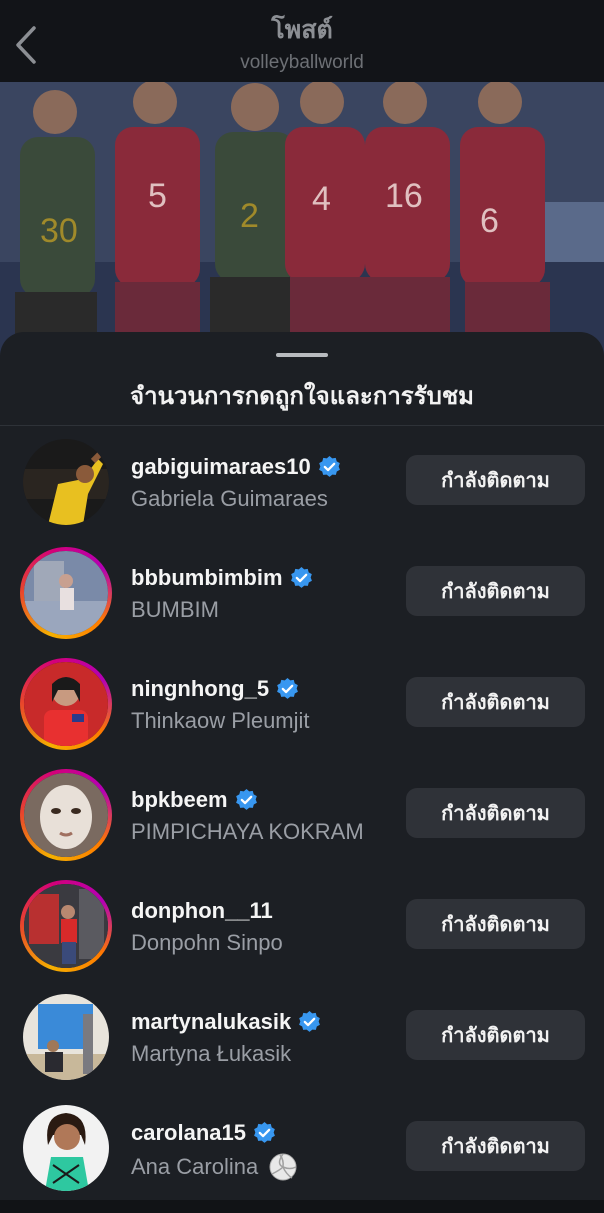 The width and height of the screenshot is (604, 1213). Describe the element at coordinates (302, 1157) in the screenshot. I see `user-row: carolana15 Ana Carolina กำลังติดตาม` at that location.